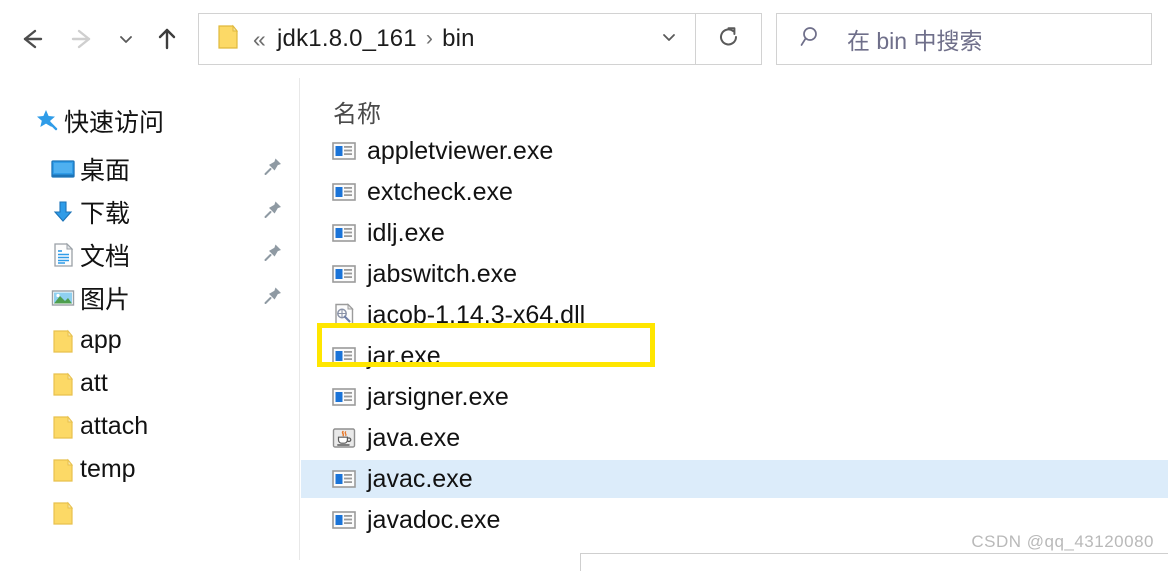  Describe the element at coordinates (63, 169) in the screenshot. I see `desktop-icon` at that location.